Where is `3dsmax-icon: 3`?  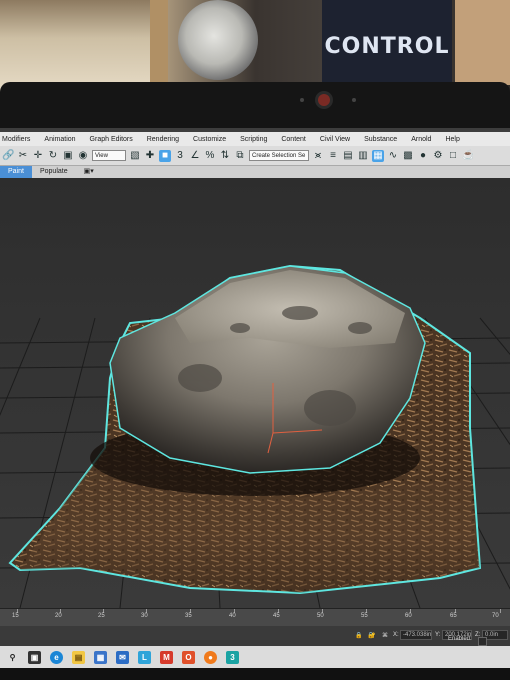
3dsmax-icon: 3 is located at coordinates (232, 657).